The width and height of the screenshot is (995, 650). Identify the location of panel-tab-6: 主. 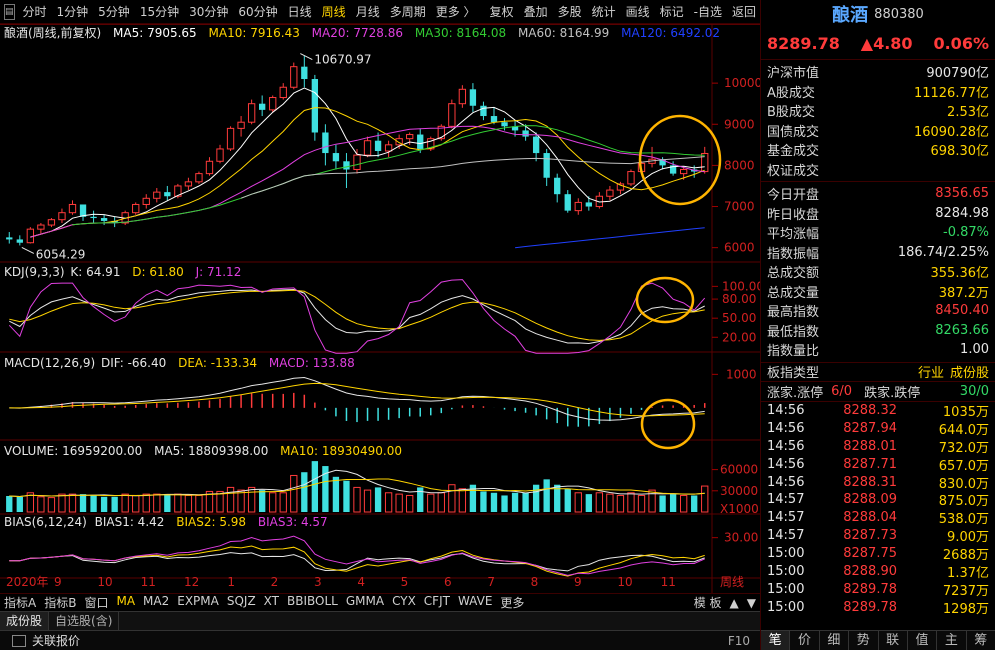
(952, 640).